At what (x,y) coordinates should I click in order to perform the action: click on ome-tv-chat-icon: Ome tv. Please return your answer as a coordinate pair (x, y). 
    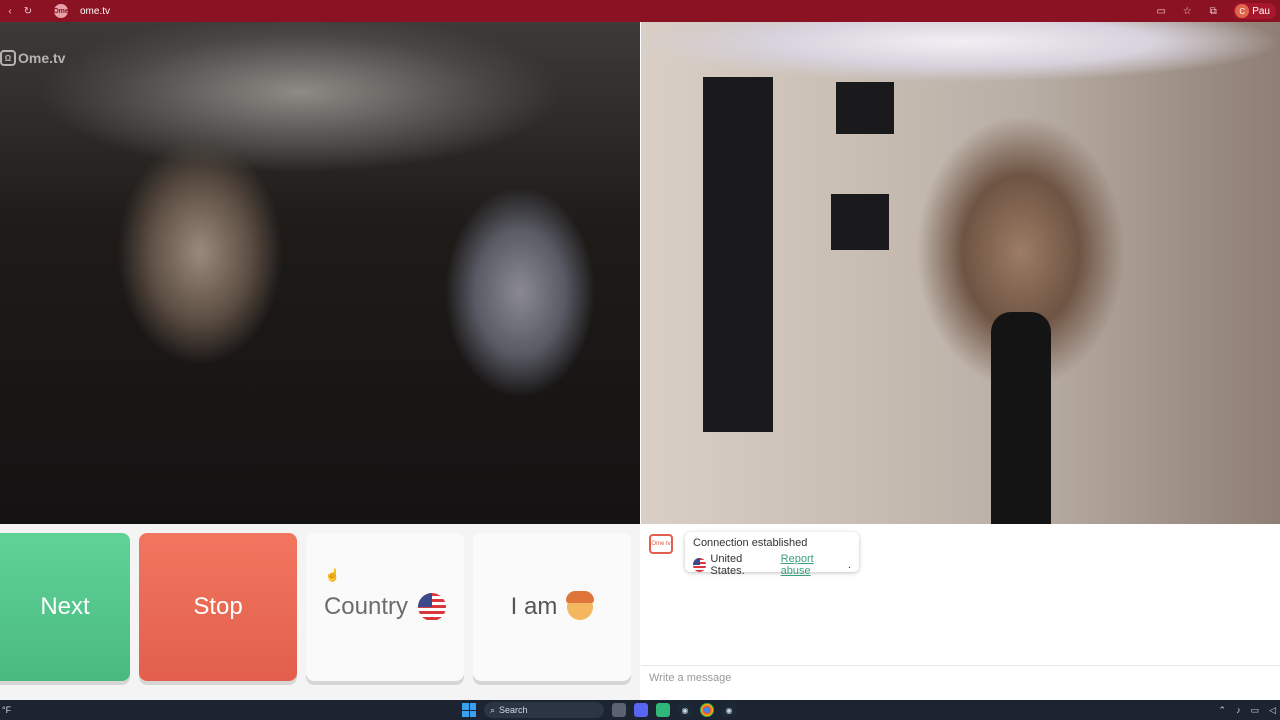
    Looking at the image, I should click on (661, 544).